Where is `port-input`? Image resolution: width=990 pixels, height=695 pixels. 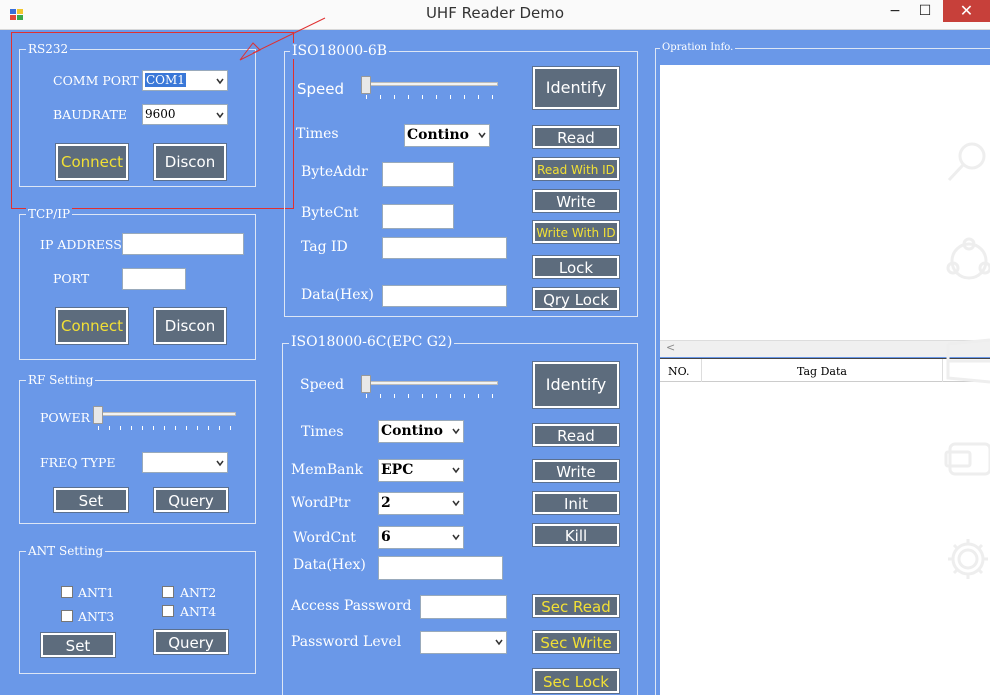
port-input is located at coordinates (154, 279).